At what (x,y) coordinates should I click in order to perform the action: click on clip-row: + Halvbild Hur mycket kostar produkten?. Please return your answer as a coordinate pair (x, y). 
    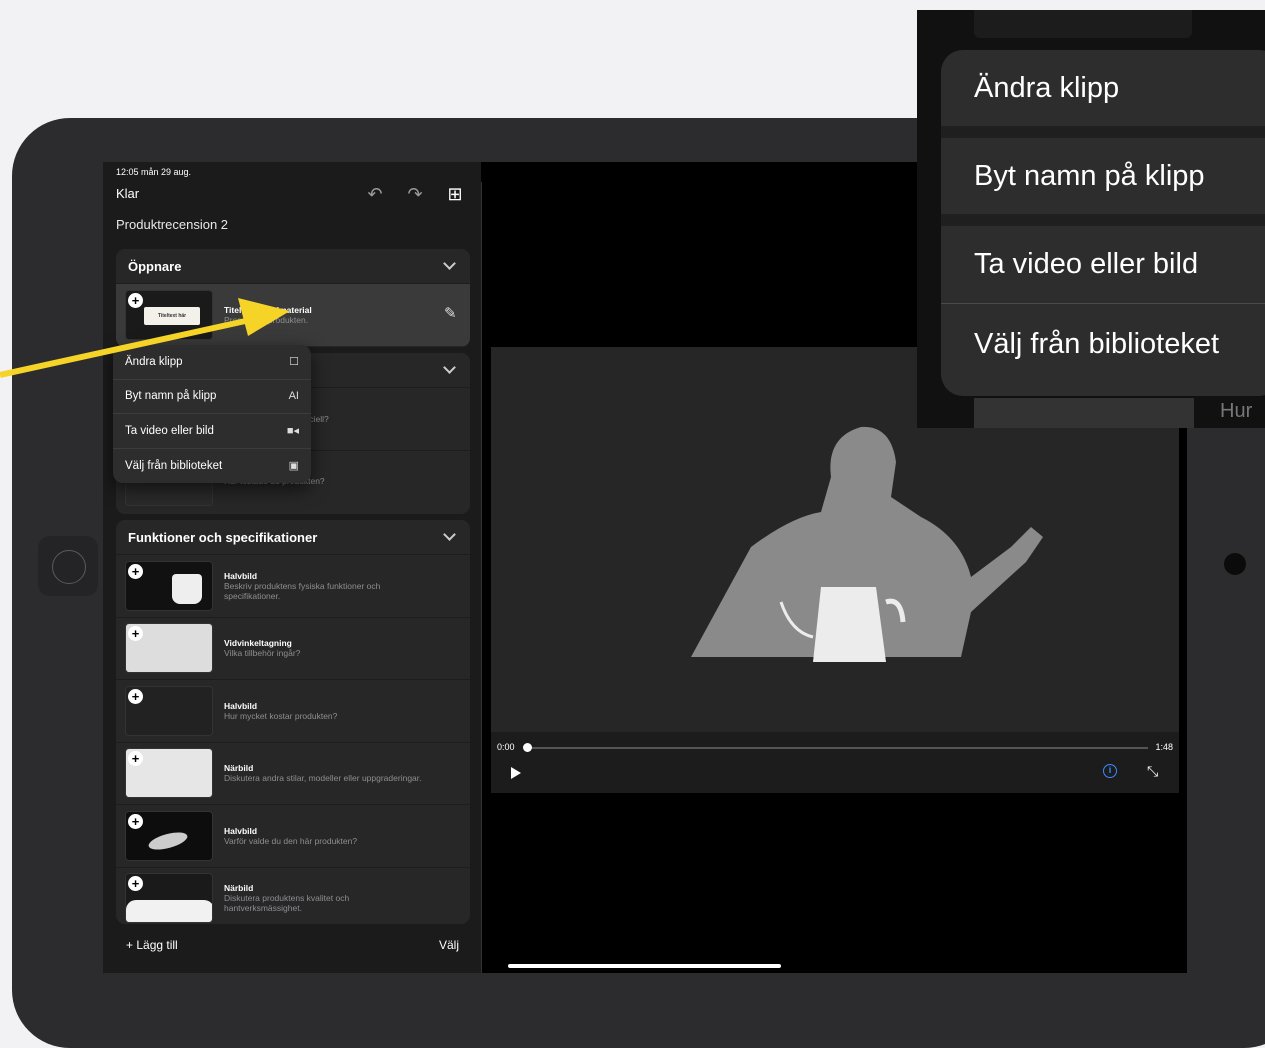
    Looking at the image, I should click on (293, 710).